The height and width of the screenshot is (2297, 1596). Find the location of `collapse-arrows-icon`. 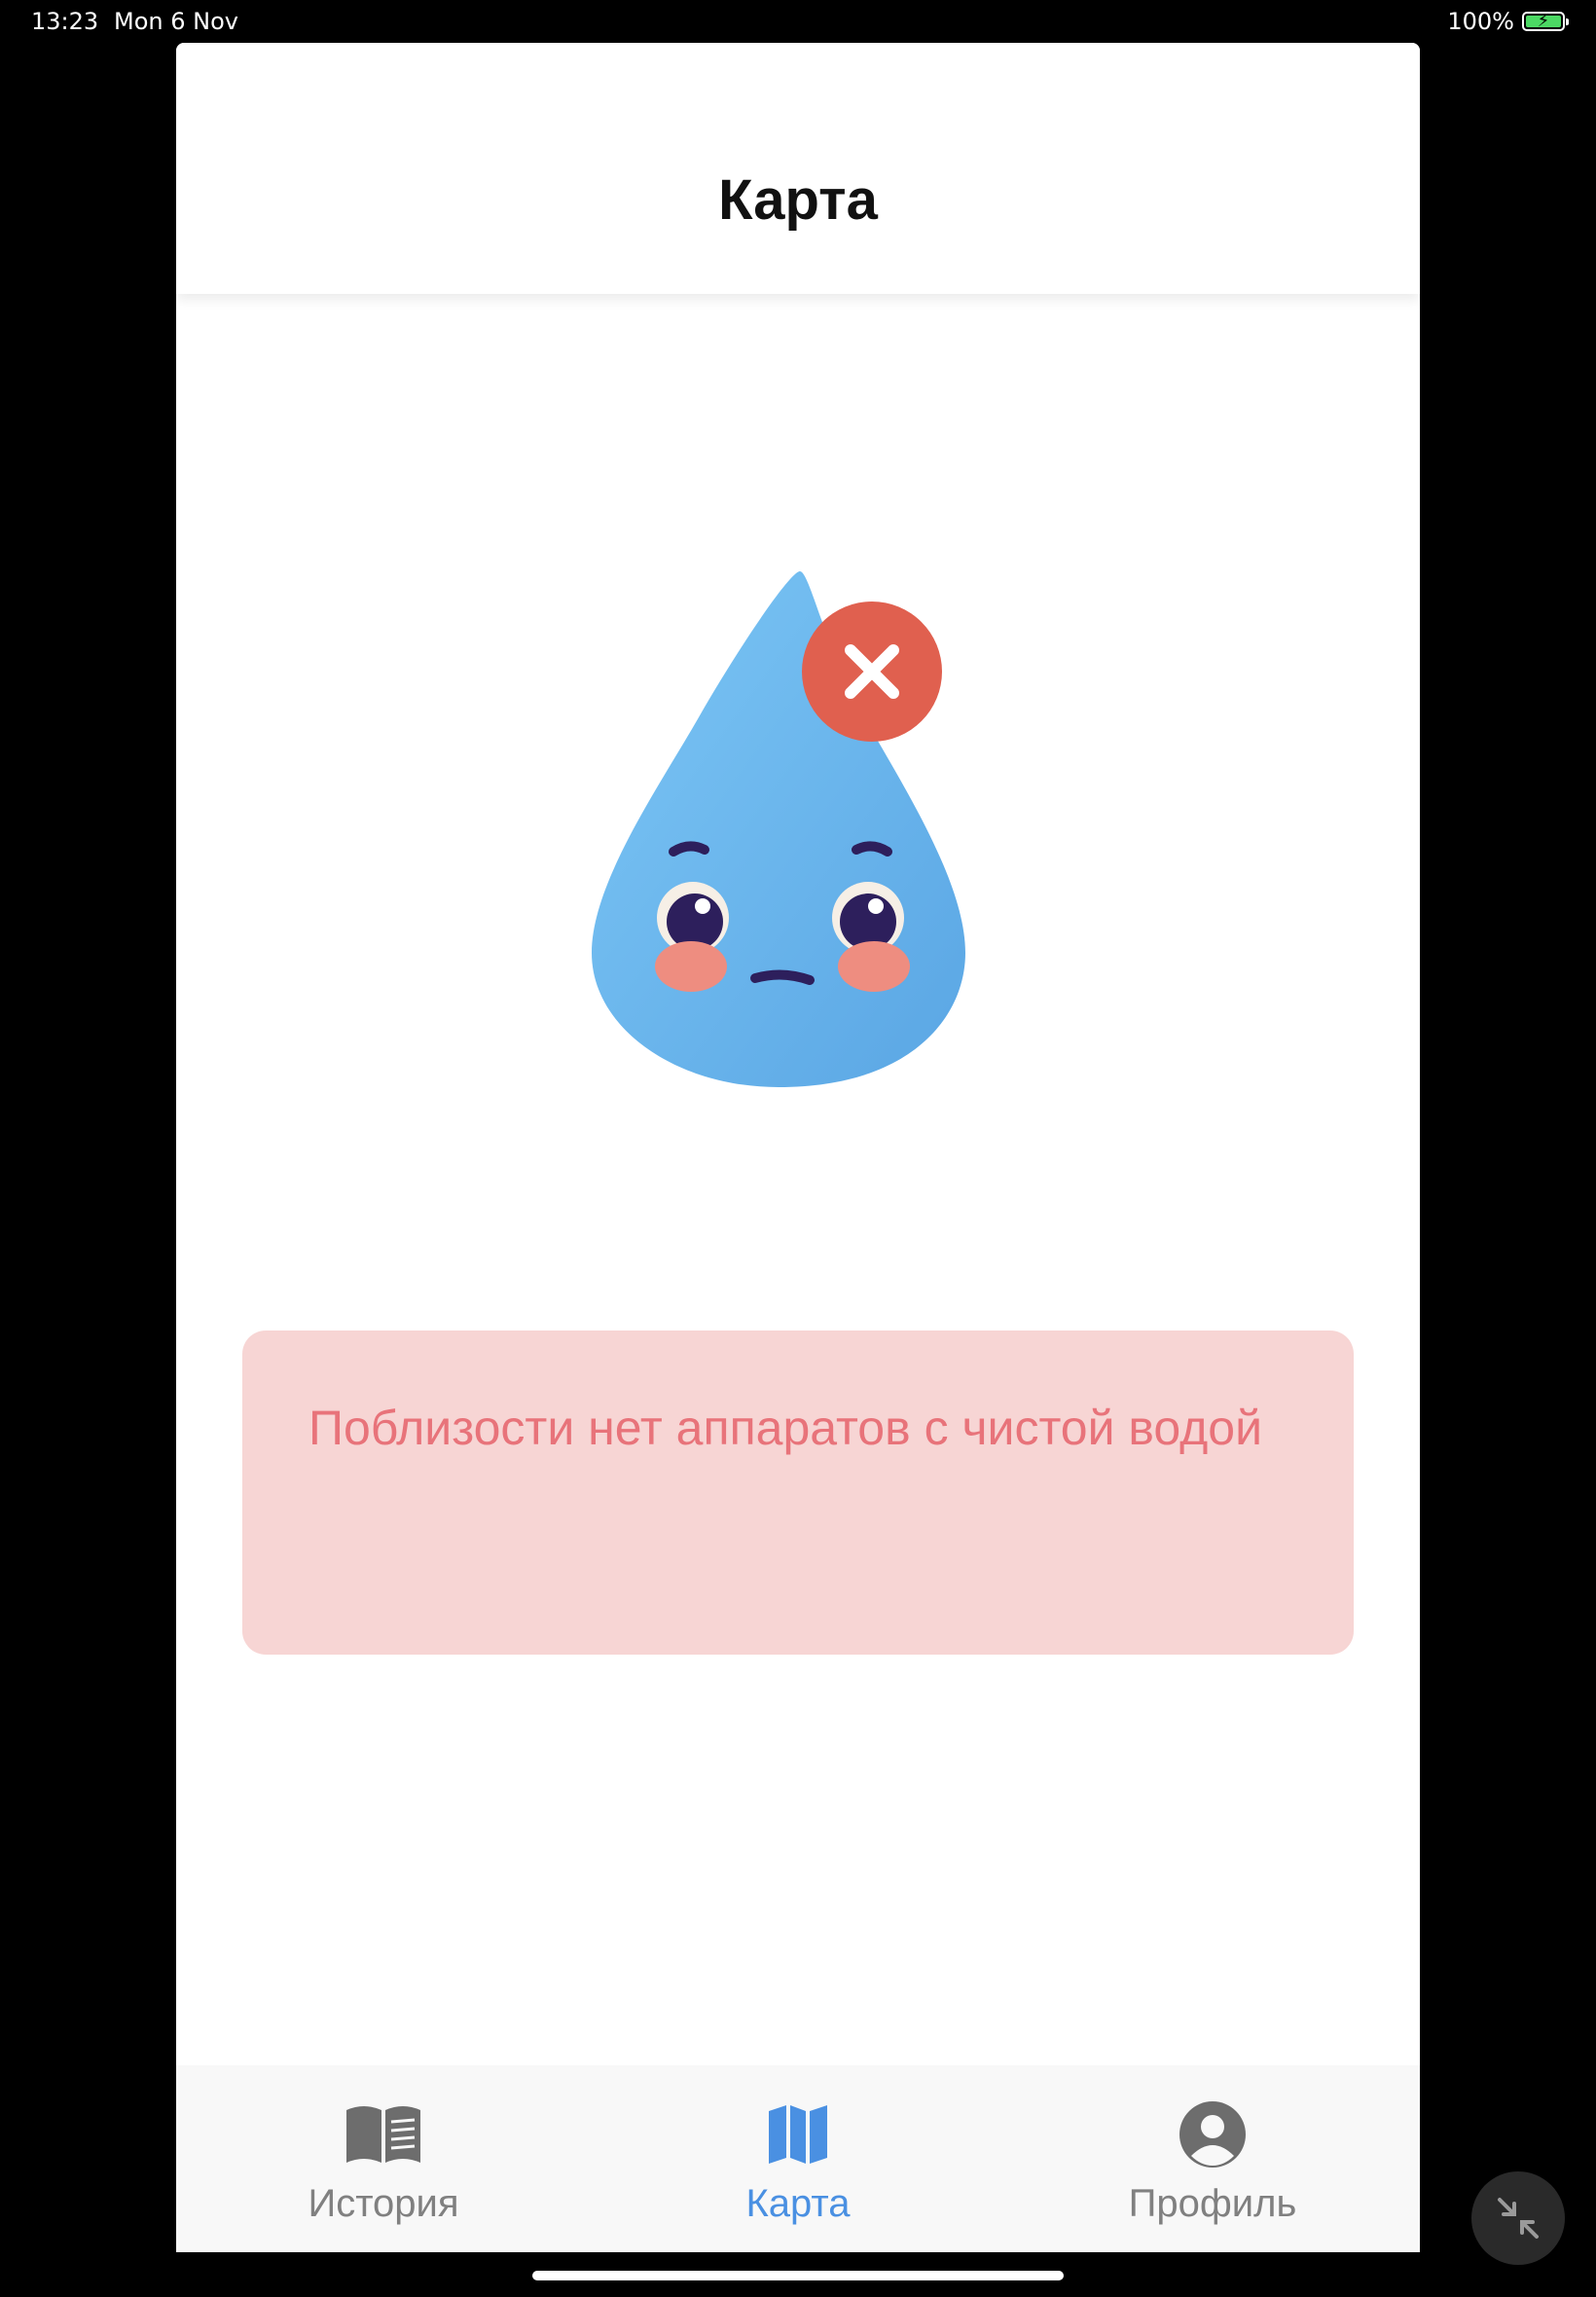

collapse-arrows-icon is located at coordinates (1519, 2218).